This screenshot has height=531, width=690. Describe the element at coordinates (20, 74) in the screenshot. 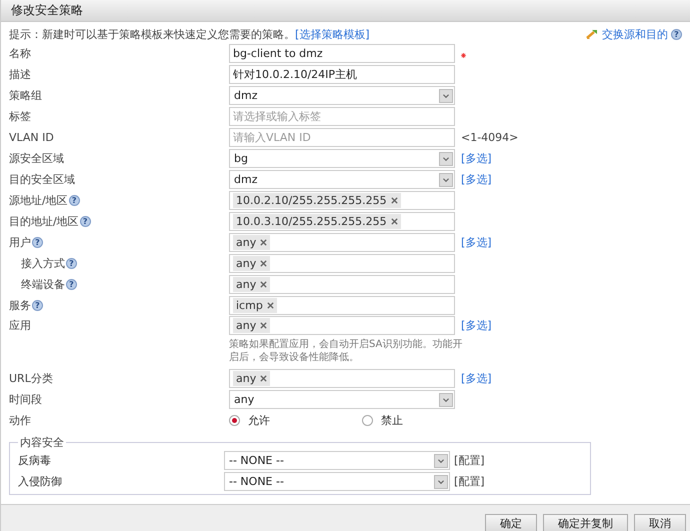

I see `field-label: 描述` at that location.